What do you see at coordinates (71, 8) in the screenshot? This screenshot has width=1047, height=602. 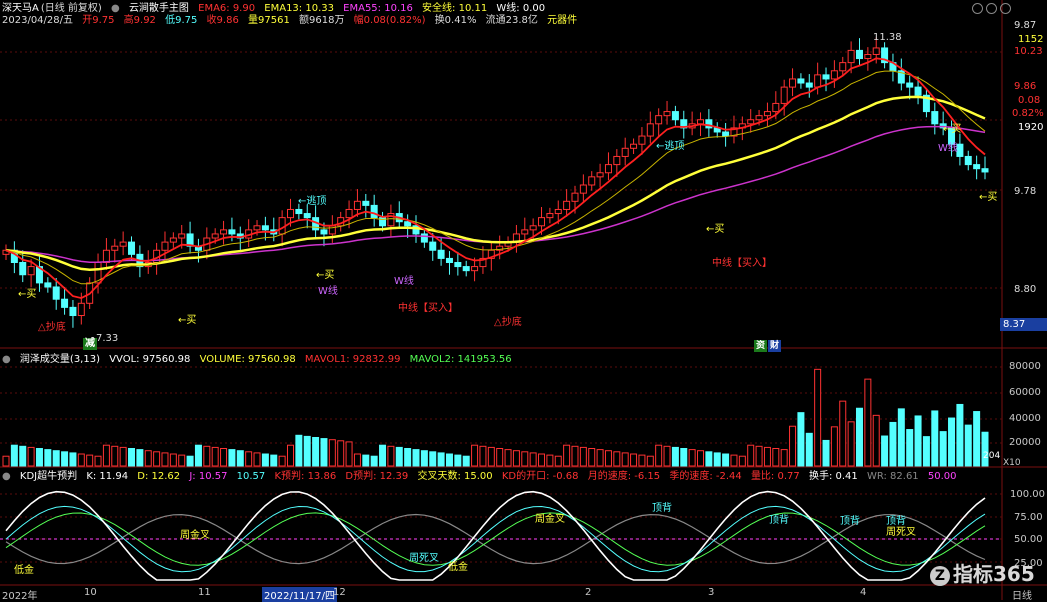 I see `chart-mode: (日线 前复权)` at bounding box center [71, 8].